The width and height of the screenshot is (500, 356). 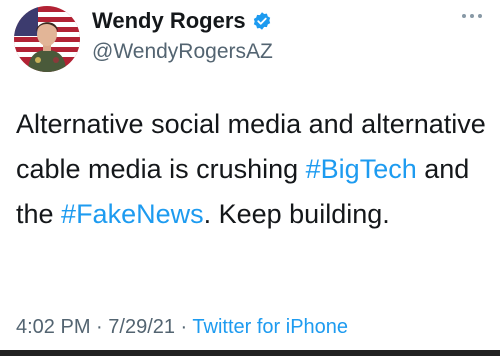 I want to click on tweet-time: 4:02 PM, so click(x=53, y=327).